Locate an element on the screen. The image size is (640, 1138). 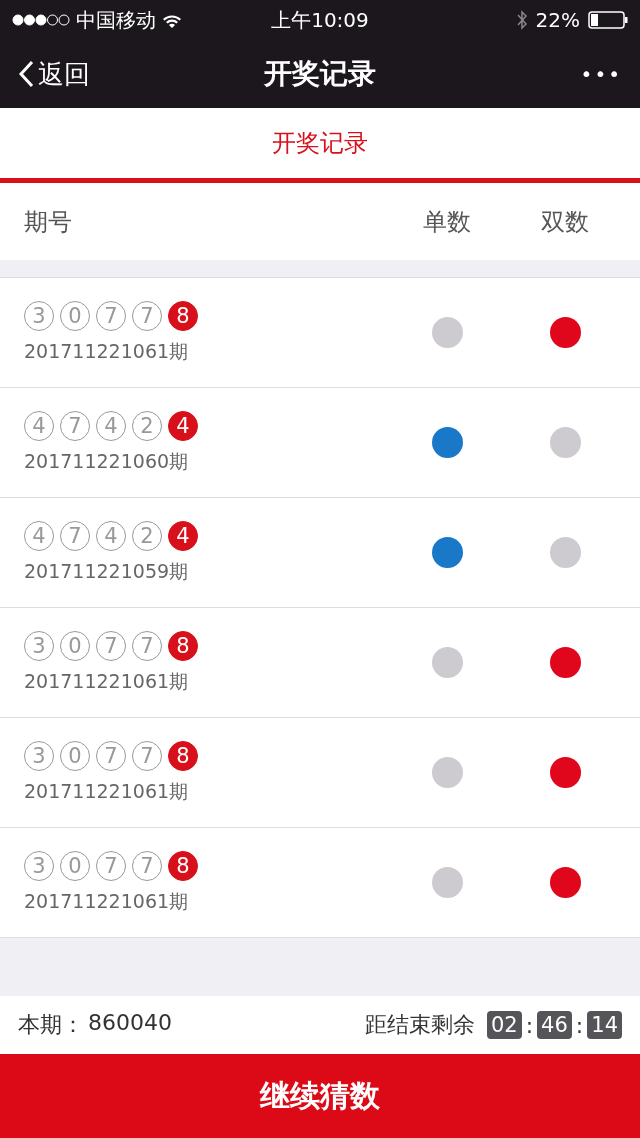
more-button: ••• is located at coordinates (601, 74).